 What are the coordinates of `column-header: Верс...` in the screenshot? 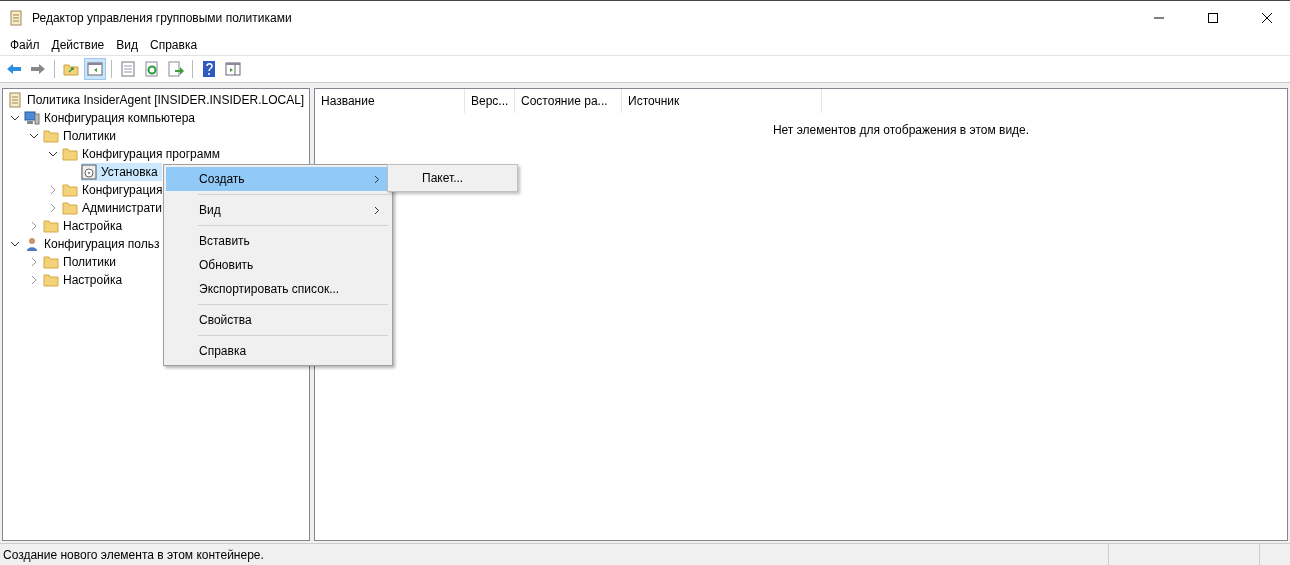 It's located at (490, 101).